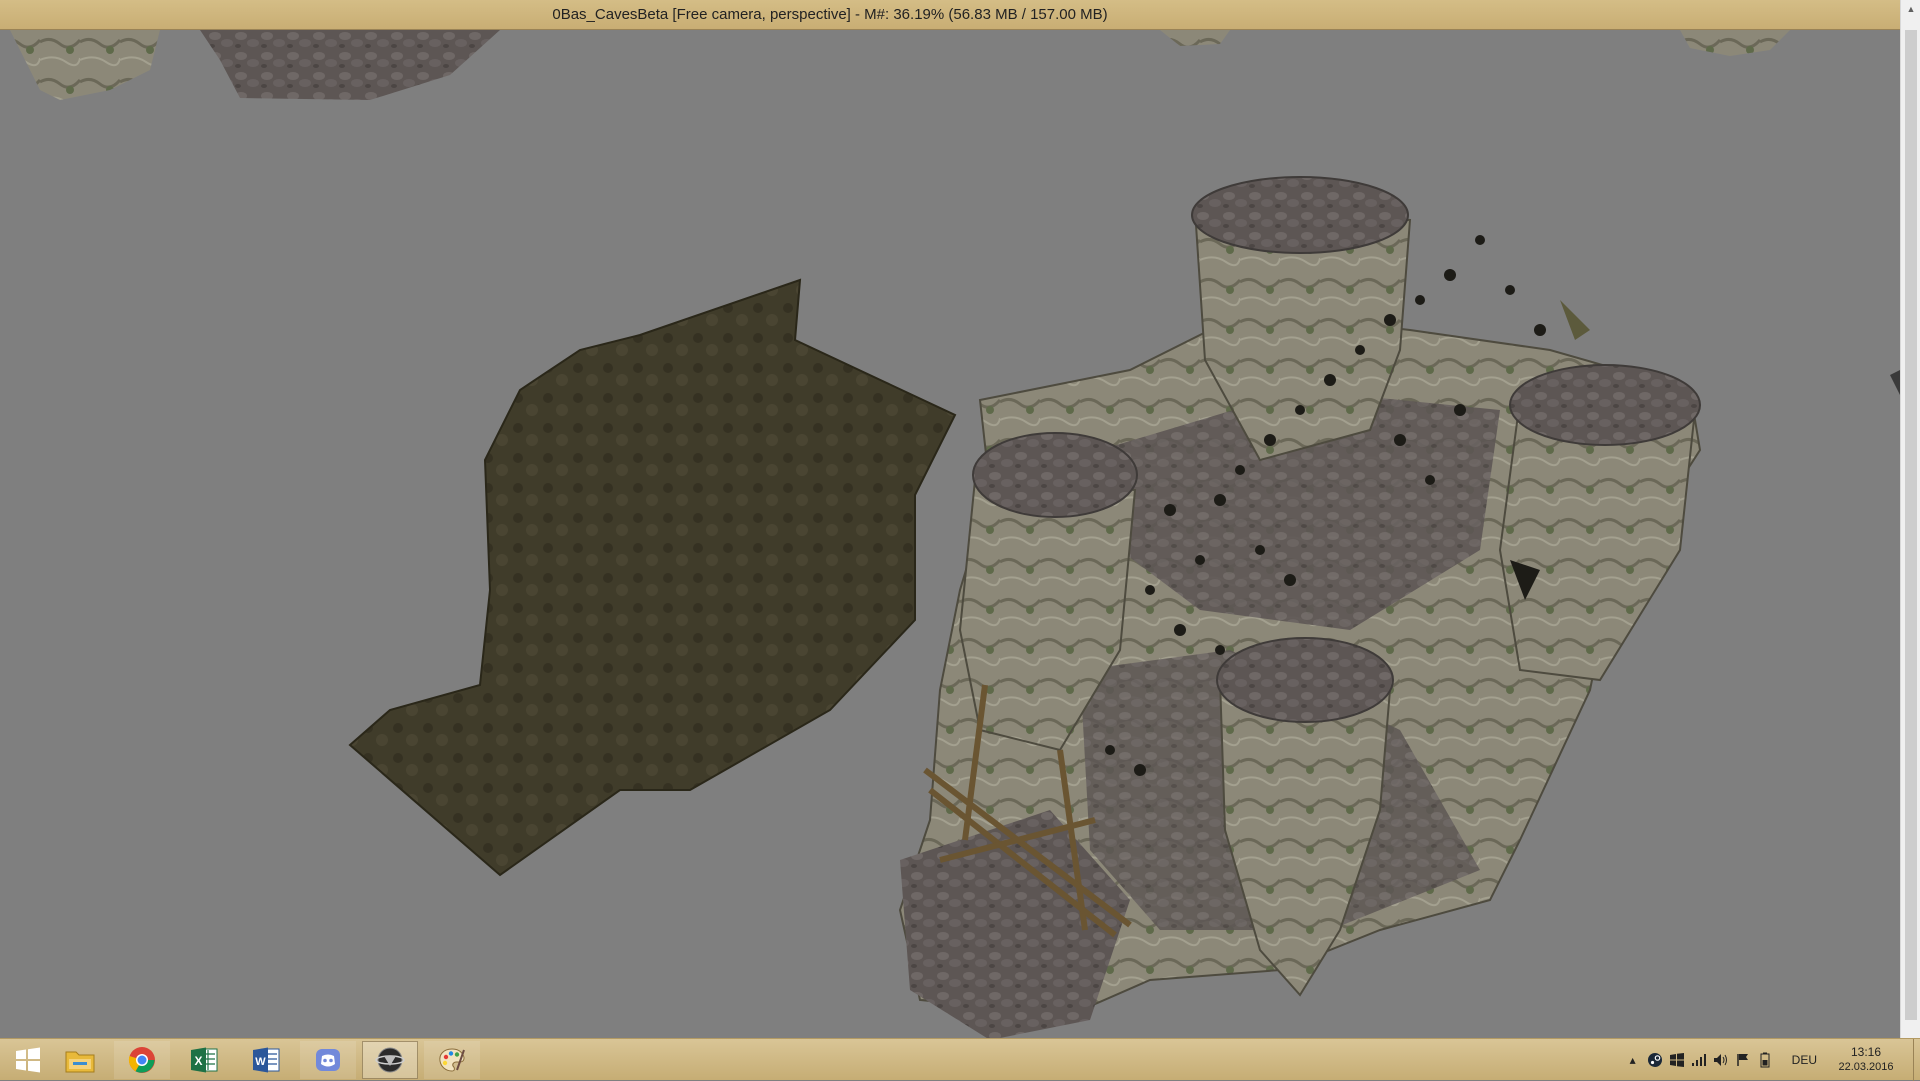 This screenshot has height=1081, width=1920. What do you see at coordinates (1765, 1060) in the screenshot?
I see `battery-icon` at bounding box center [1765, 1060].